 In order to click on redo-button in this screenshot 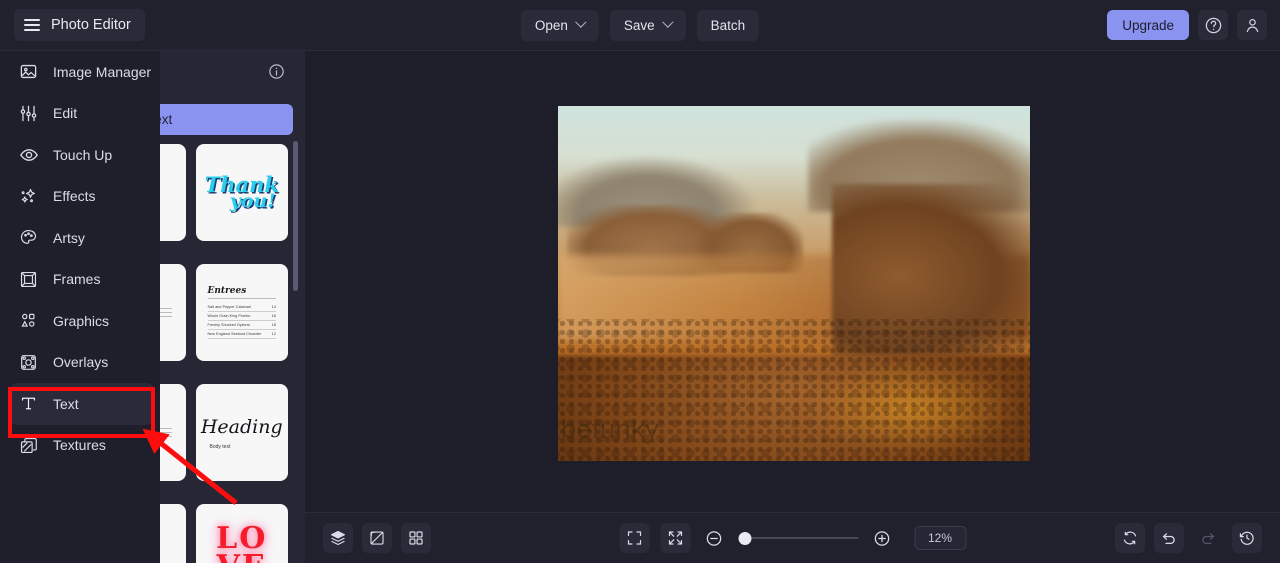, I will do `click(1208, 538)`.